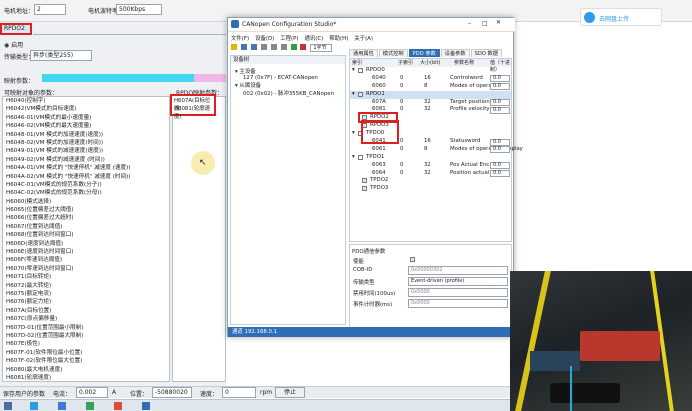  I want to click on list-item: H604C-02(VM模式的规范系数(分母)), so click(86, 193).